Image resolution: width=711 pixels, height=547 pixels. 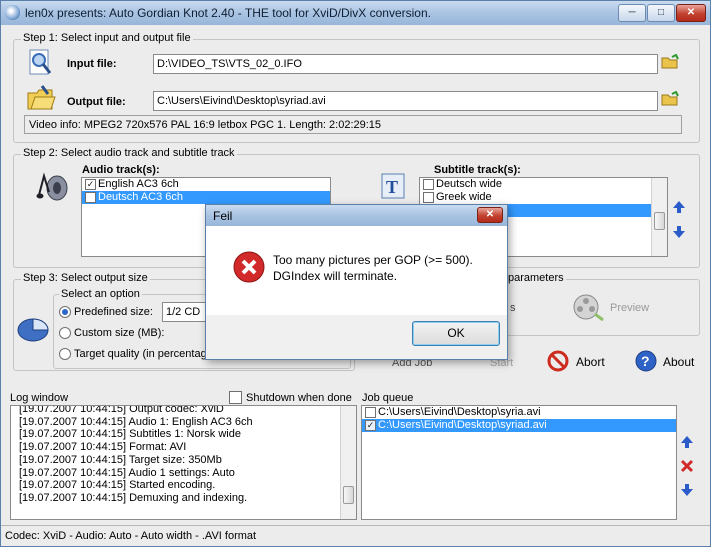 I want to click on maximize-button: □, so click(x=661, y=13).